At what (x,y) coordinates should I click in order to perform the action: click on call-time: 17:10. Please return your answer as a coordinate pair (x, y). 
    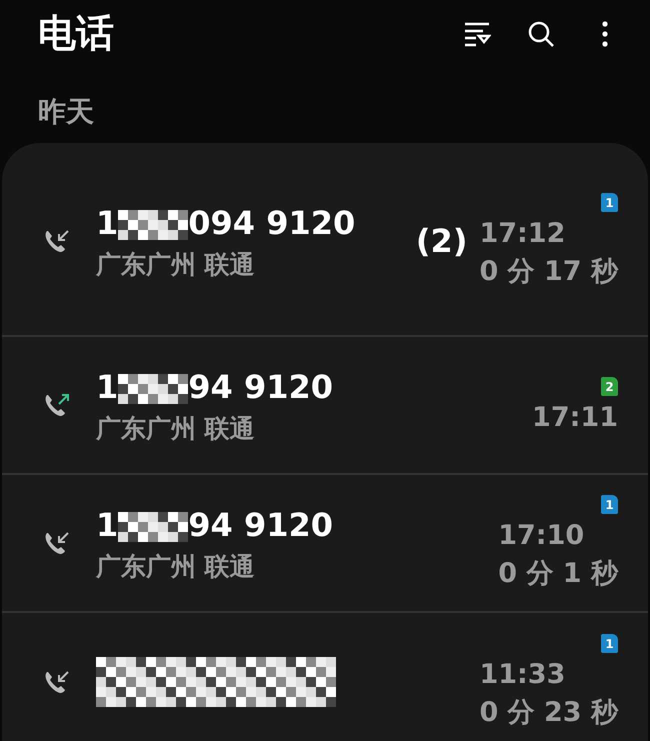
    Looking at the image, I should click on (541, 535).